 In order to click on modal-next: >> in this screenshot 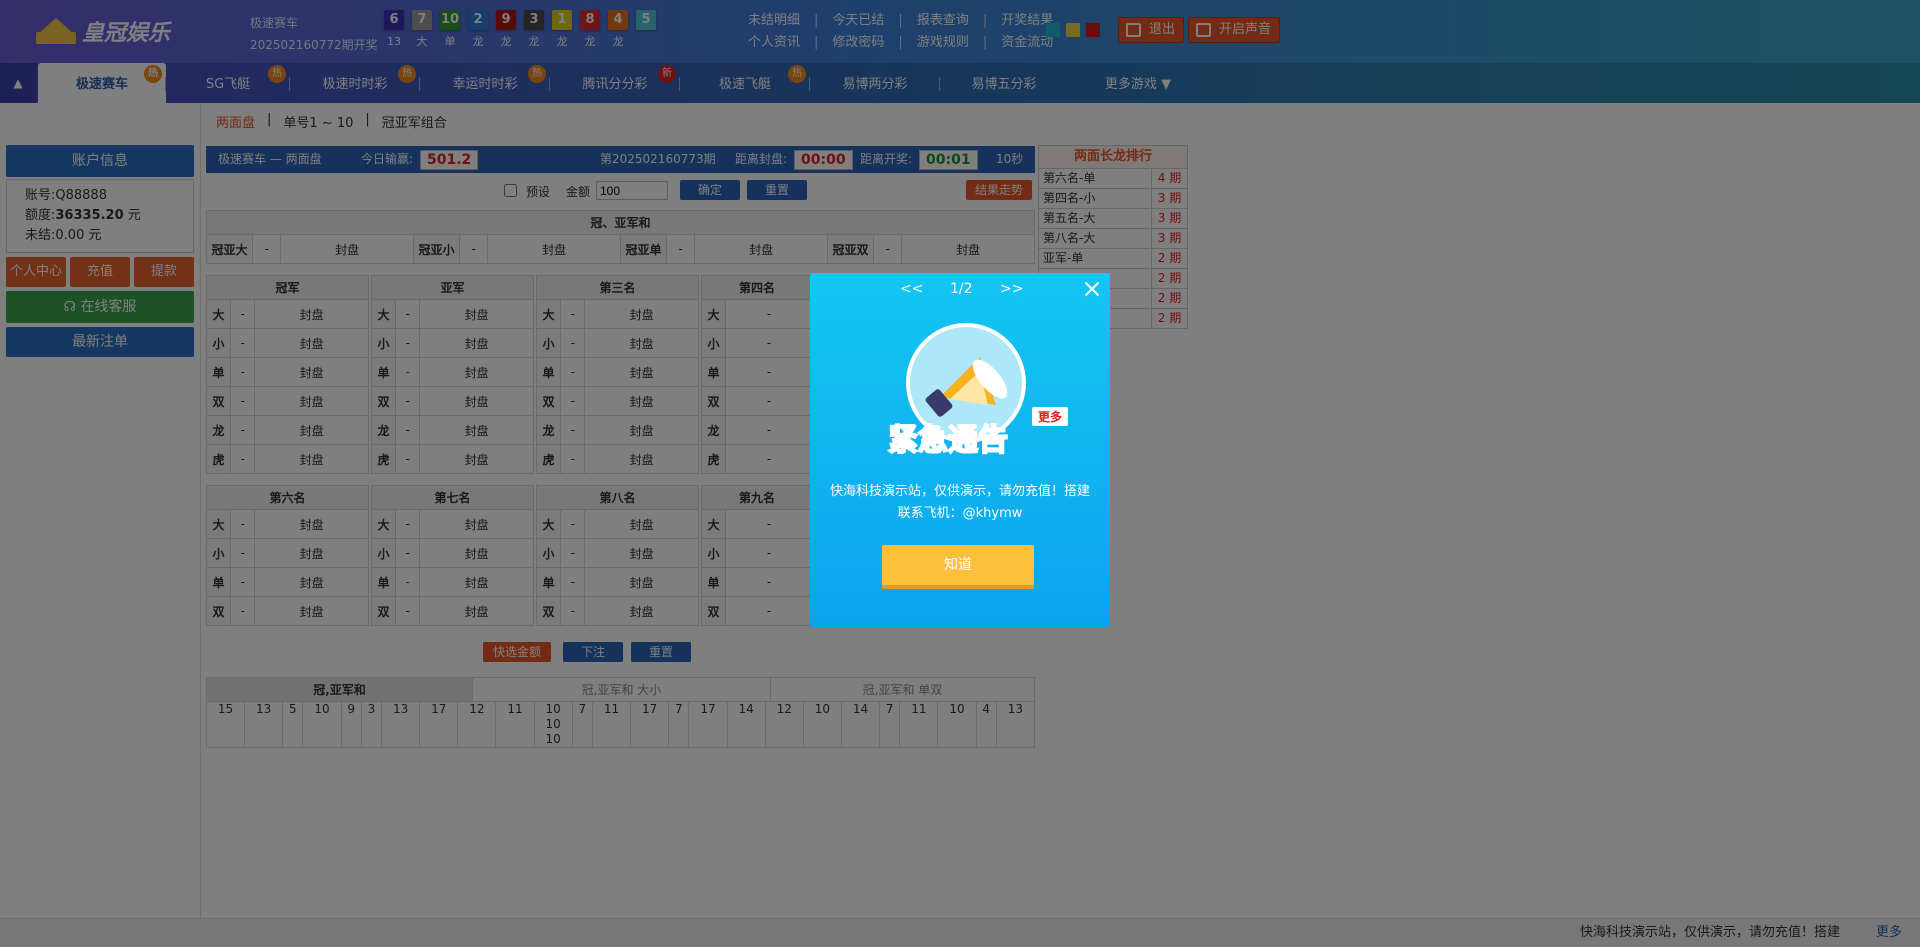, I will do `click(1011, 289)`.